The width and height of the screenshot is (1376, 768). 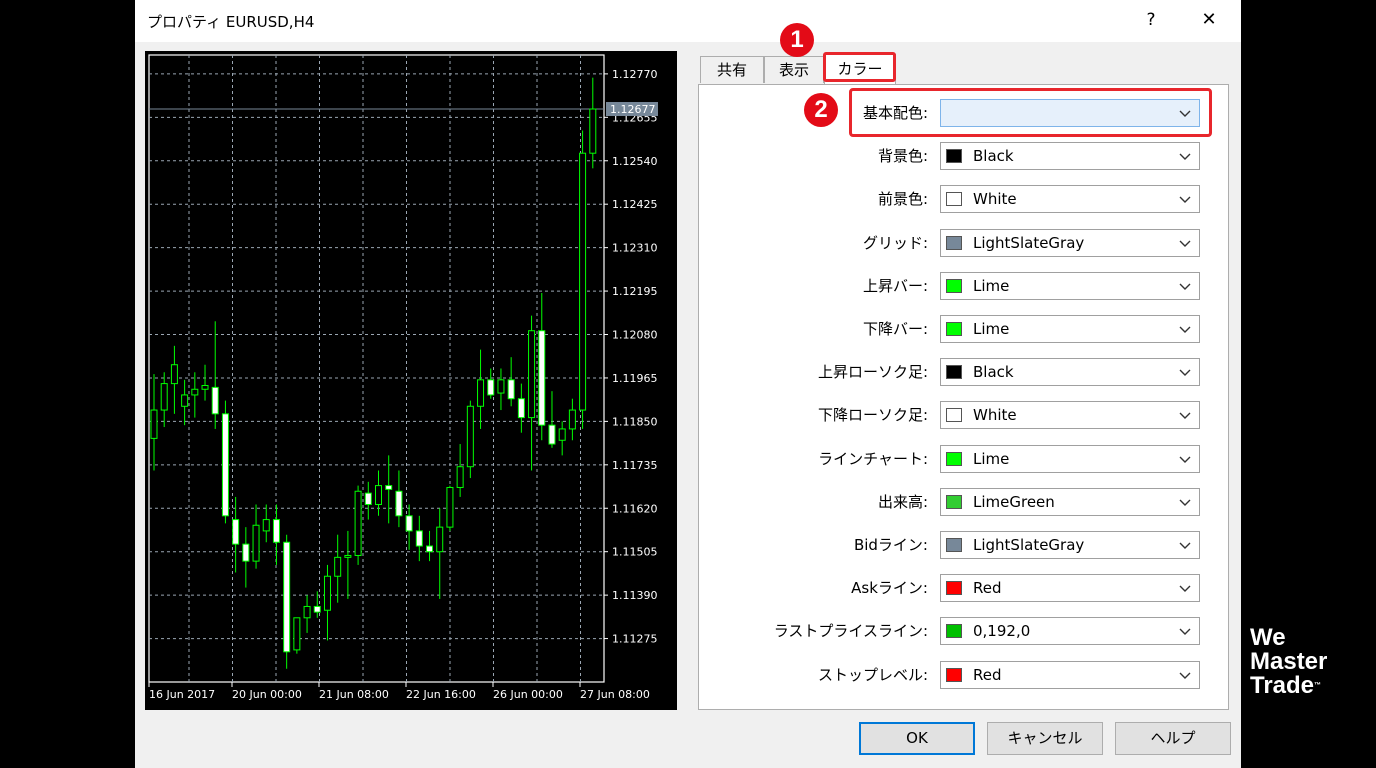 What do you see at coordinates (732, 69) in the screenshot?
I see `tab-common: 共有` at bounding box center [732, 69].